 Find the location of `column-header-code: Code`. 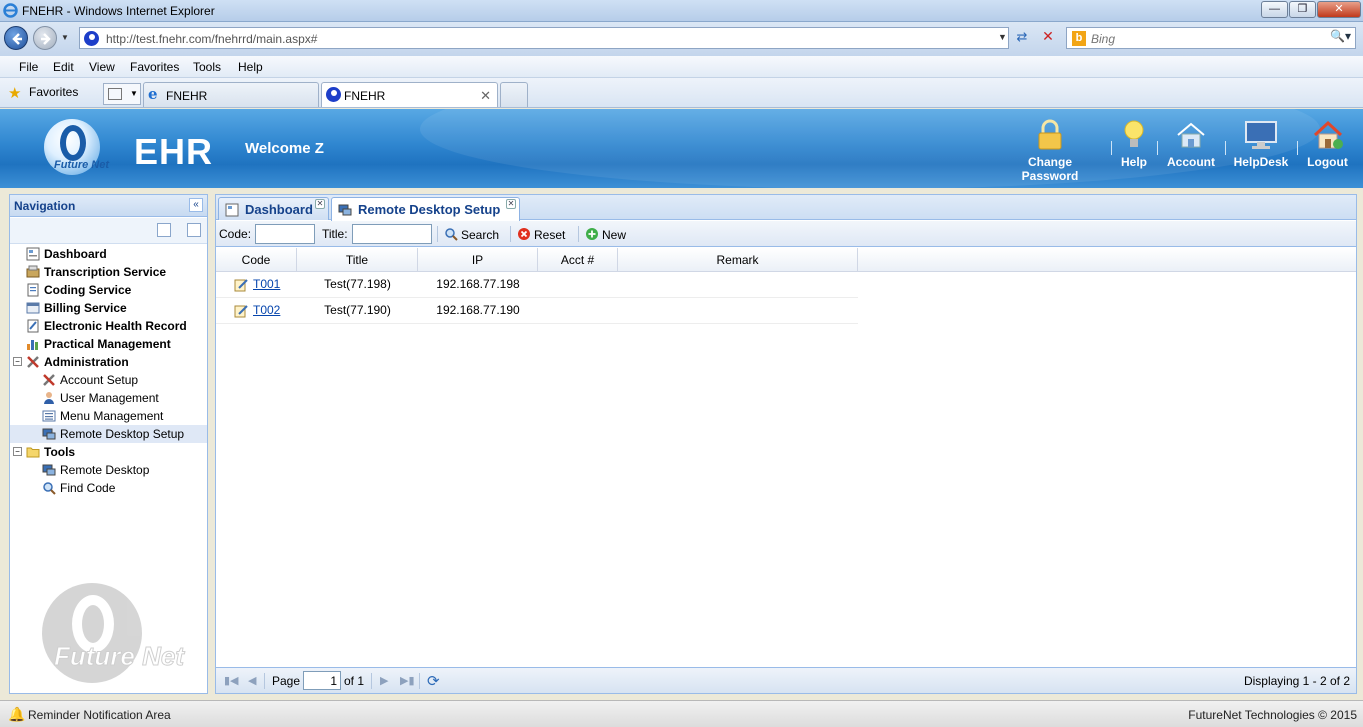

column-header-code: Code is located at coordinates (256, 260).